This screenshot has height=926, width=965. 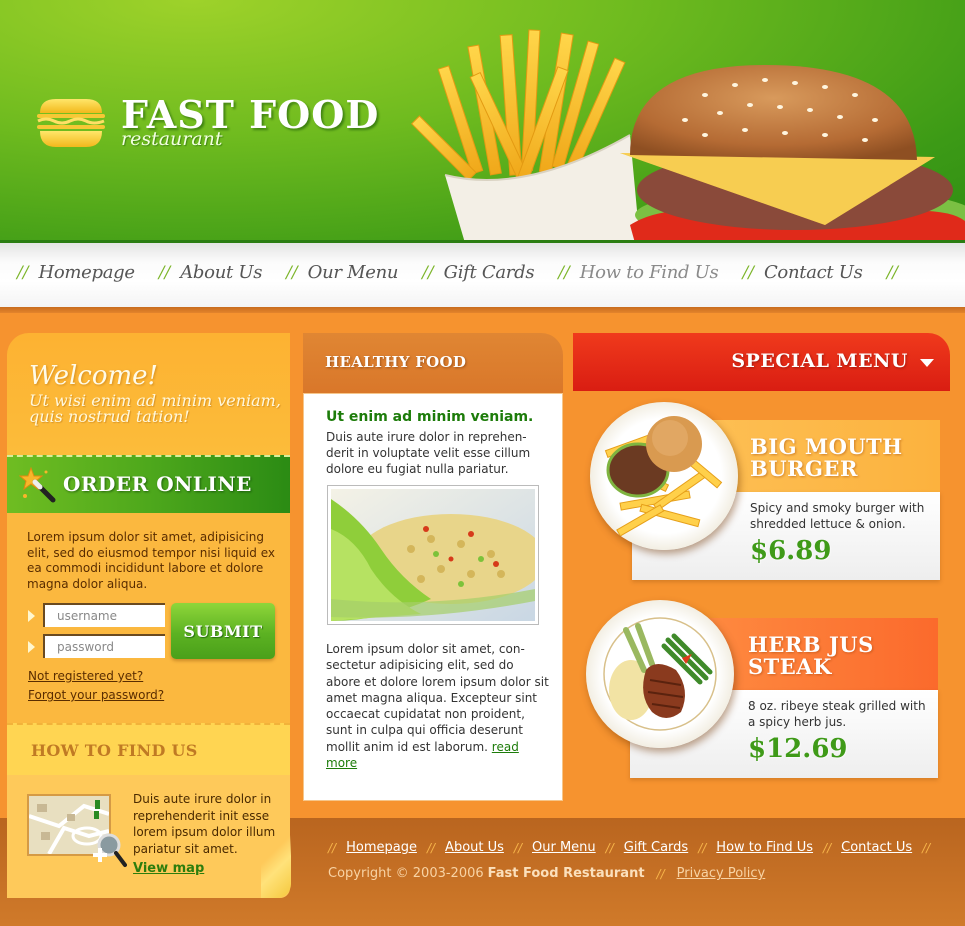 What do you see at coordinates (71, 123) in the screenshot?
I see `burger-logo-icon` at bounding box center [71, 123].